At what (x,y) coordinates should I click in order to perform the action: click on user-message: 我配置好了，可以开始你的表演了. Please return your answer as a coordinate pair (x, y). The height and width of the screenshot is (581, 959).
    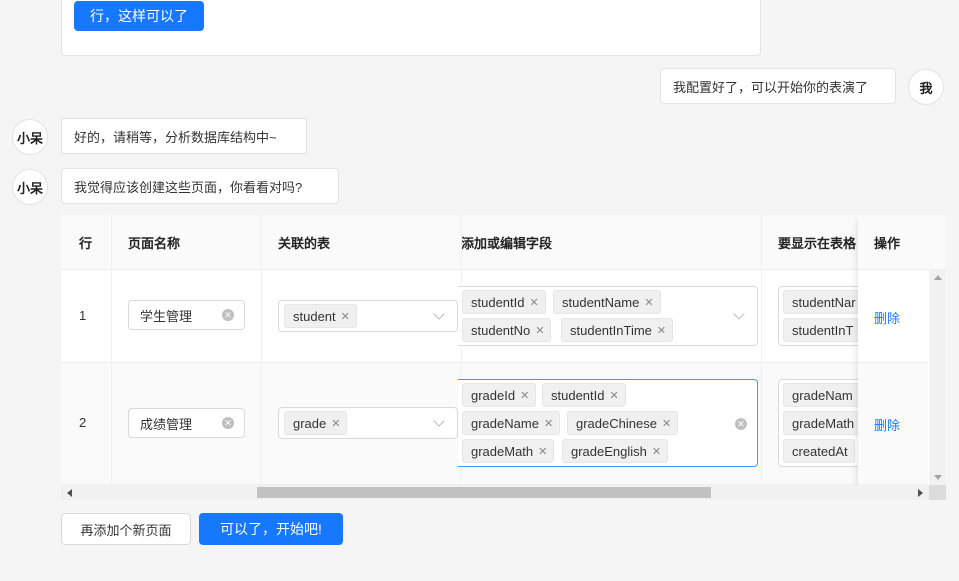
    Looking at the image, I should click on (778, 86).